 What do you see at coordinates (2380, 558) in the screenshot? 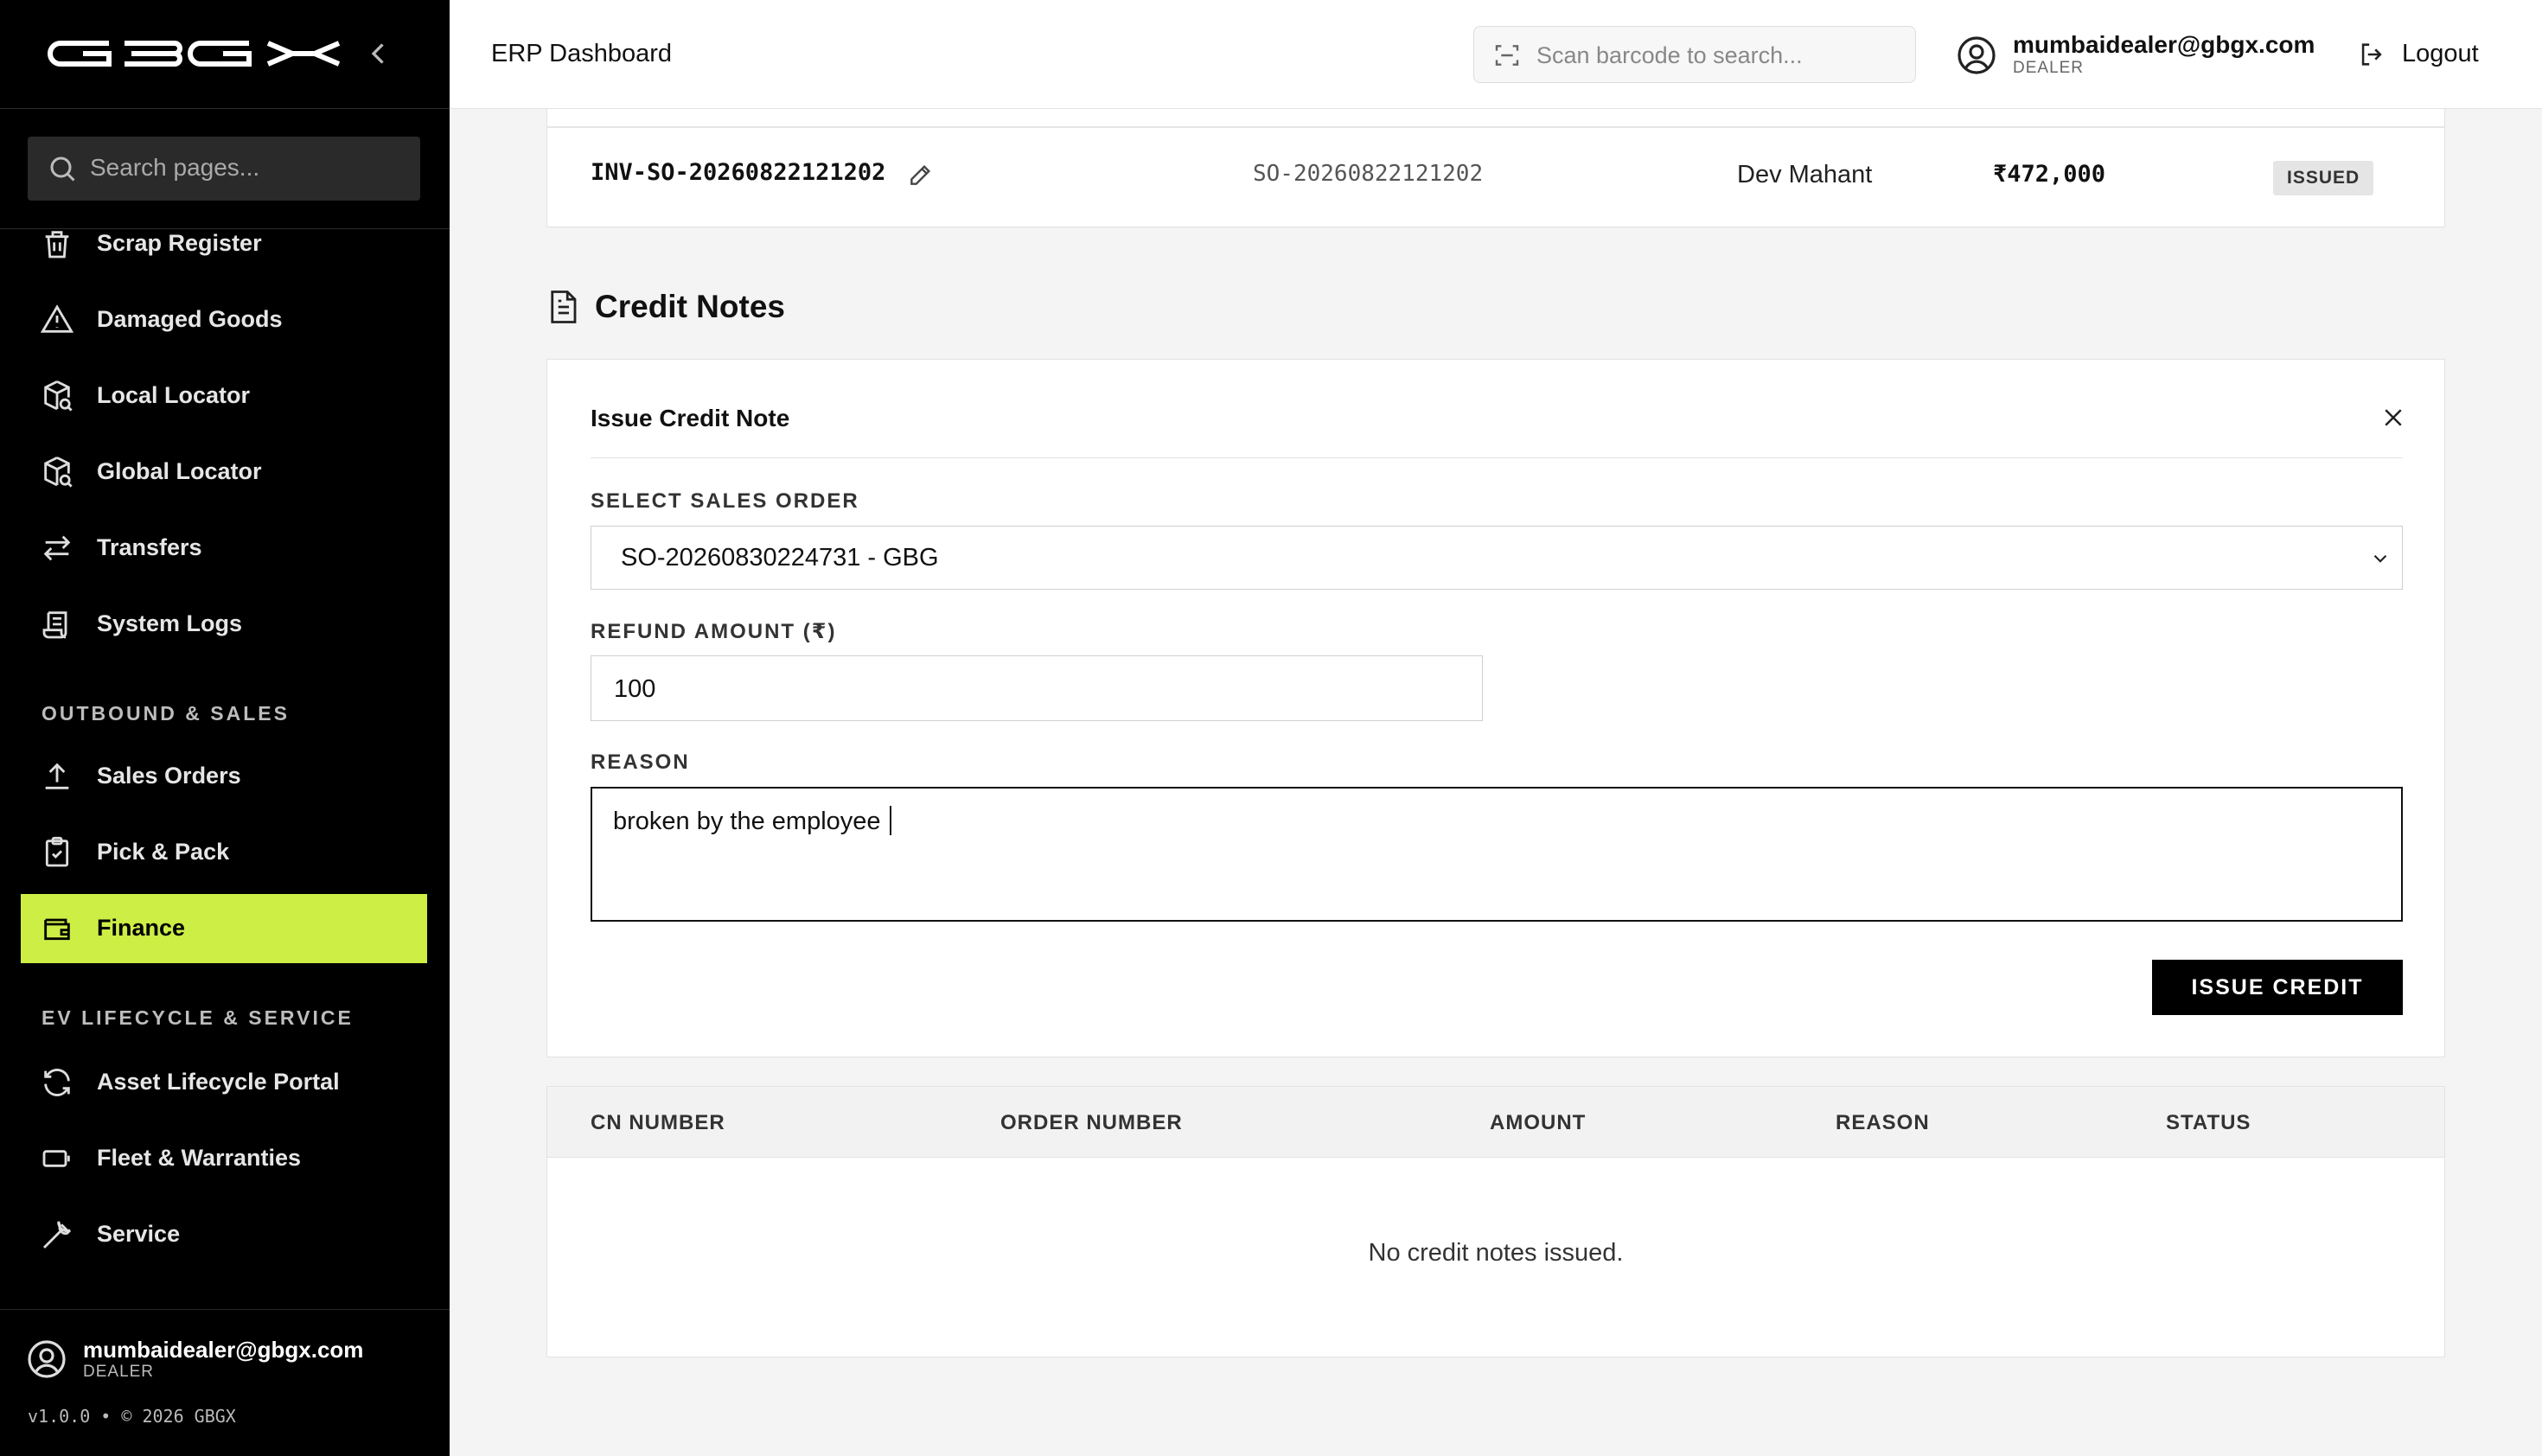
I see `chevron-down-icon` at bounding box center [2380, 558].